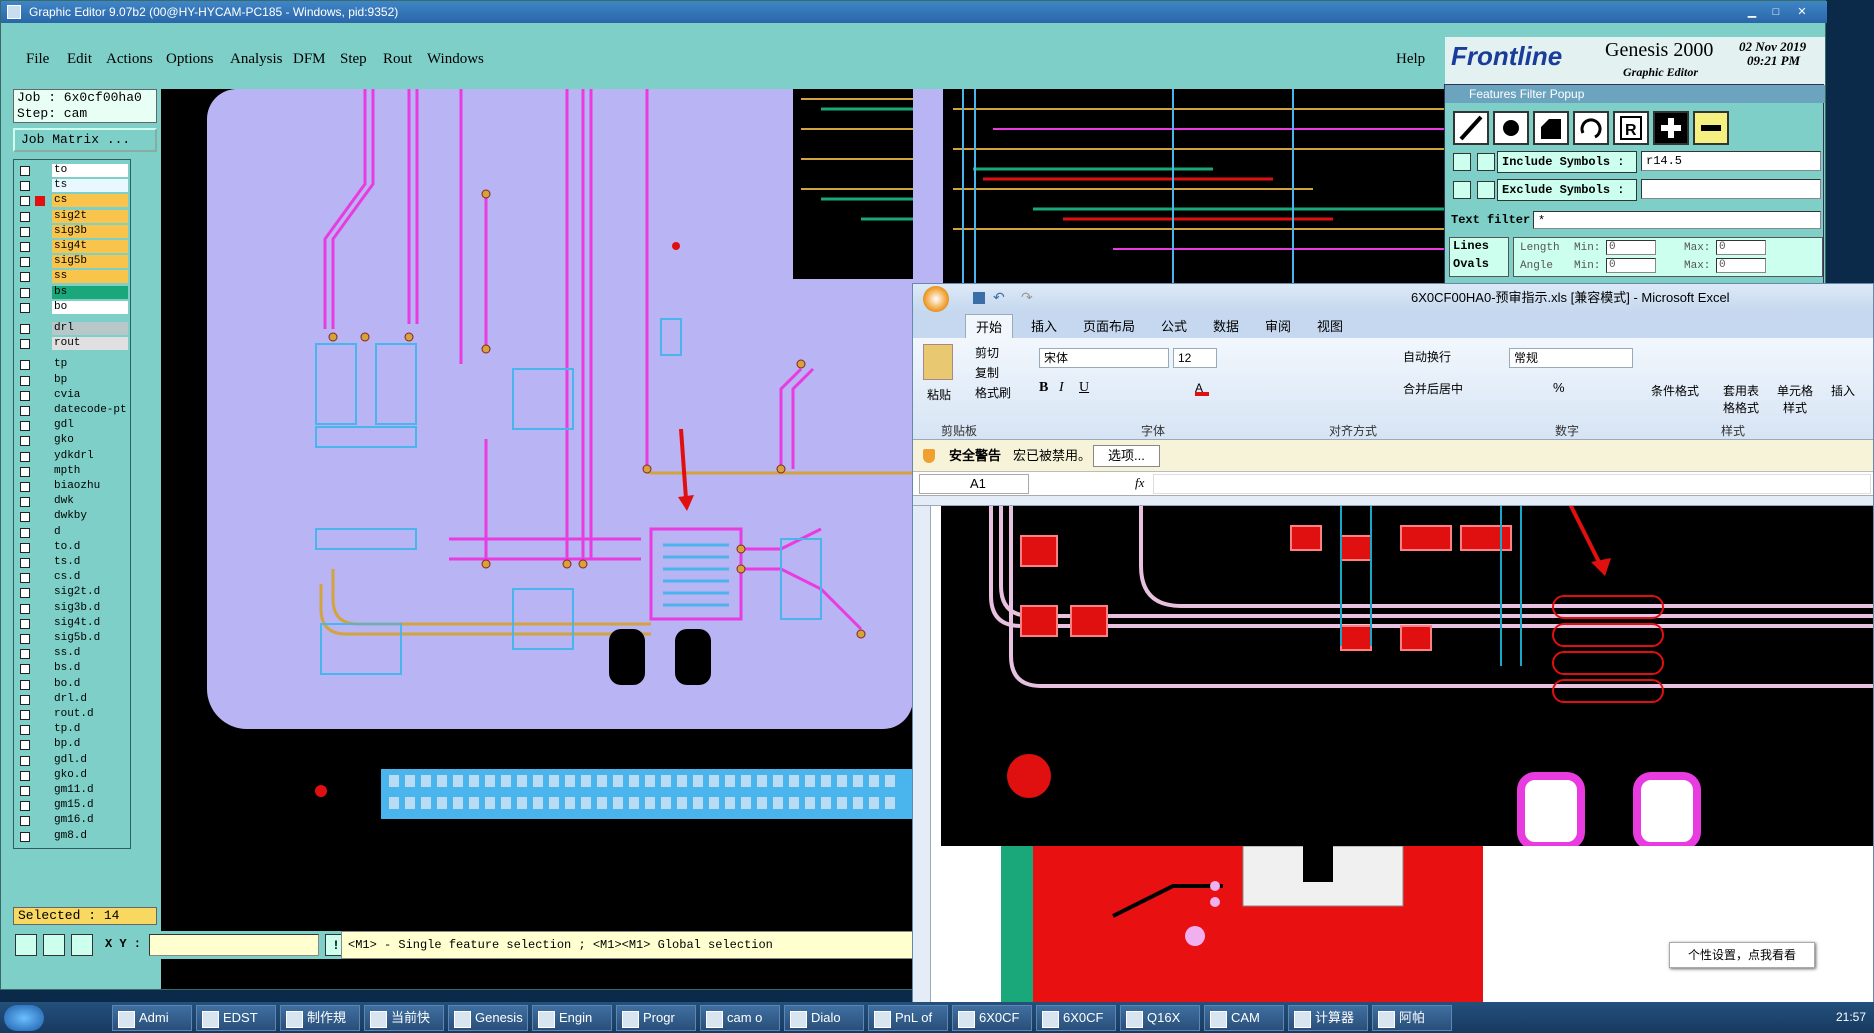  I want to click on angle-max-input: 0, so click(1741, 265).